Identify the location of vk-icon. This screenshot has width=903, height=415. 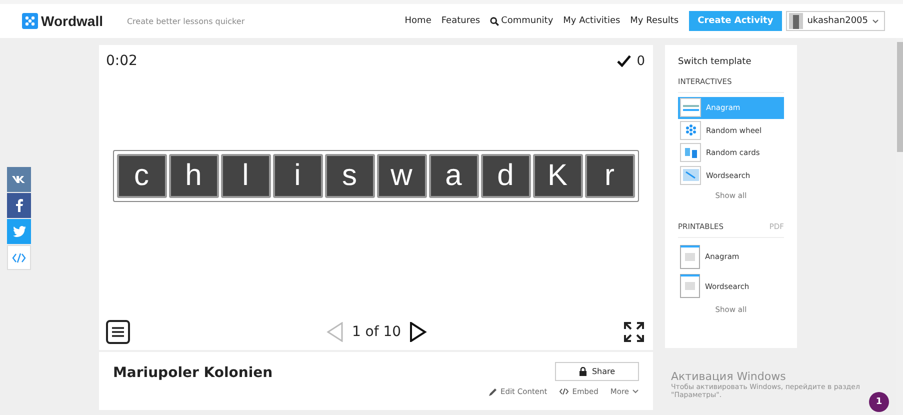
(19, 179).